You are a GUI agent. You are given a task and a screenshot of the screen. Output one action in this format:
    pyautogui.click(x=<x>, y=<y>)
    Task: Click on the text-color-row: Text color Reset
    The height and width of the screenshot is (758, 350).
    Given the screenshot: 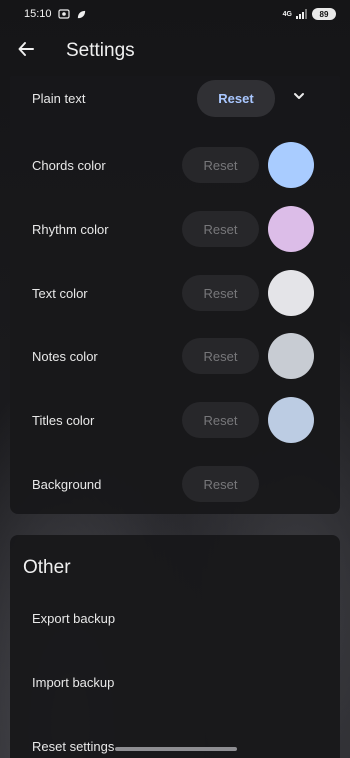 What is the action you would take?
    pyautogui.click(x=175, y=293)
    